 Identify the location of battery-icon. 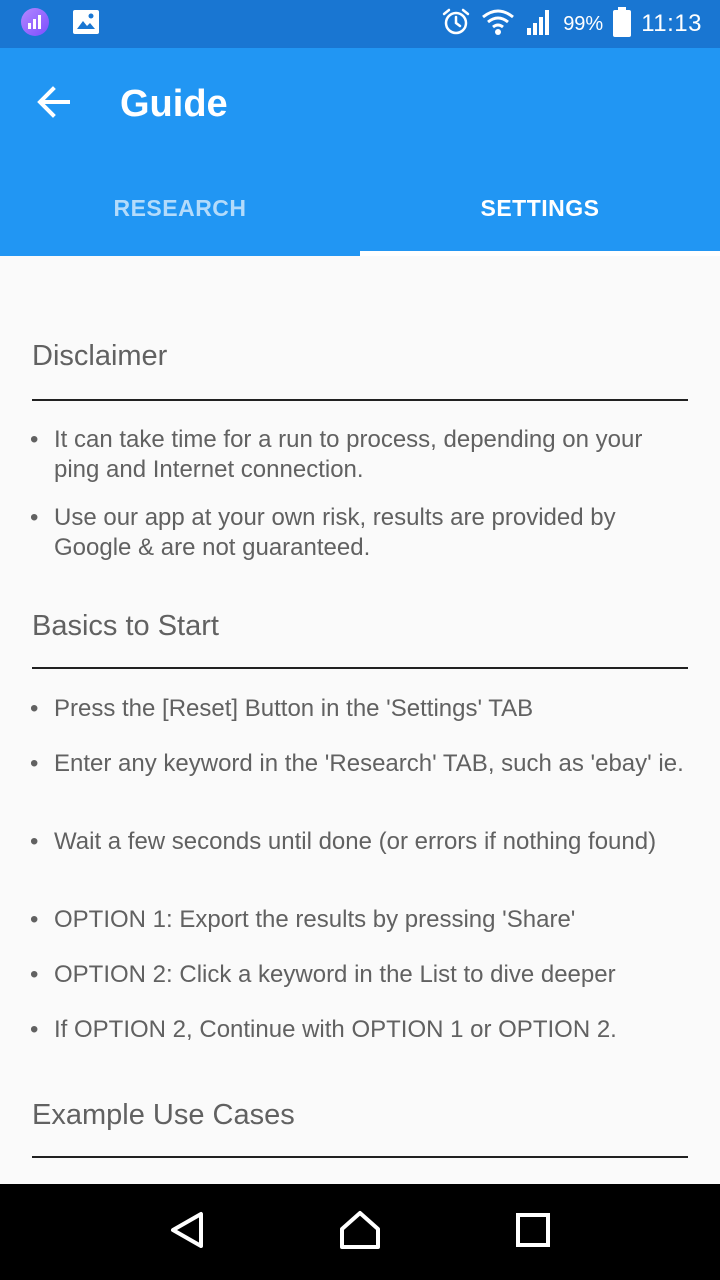
(622, 24).